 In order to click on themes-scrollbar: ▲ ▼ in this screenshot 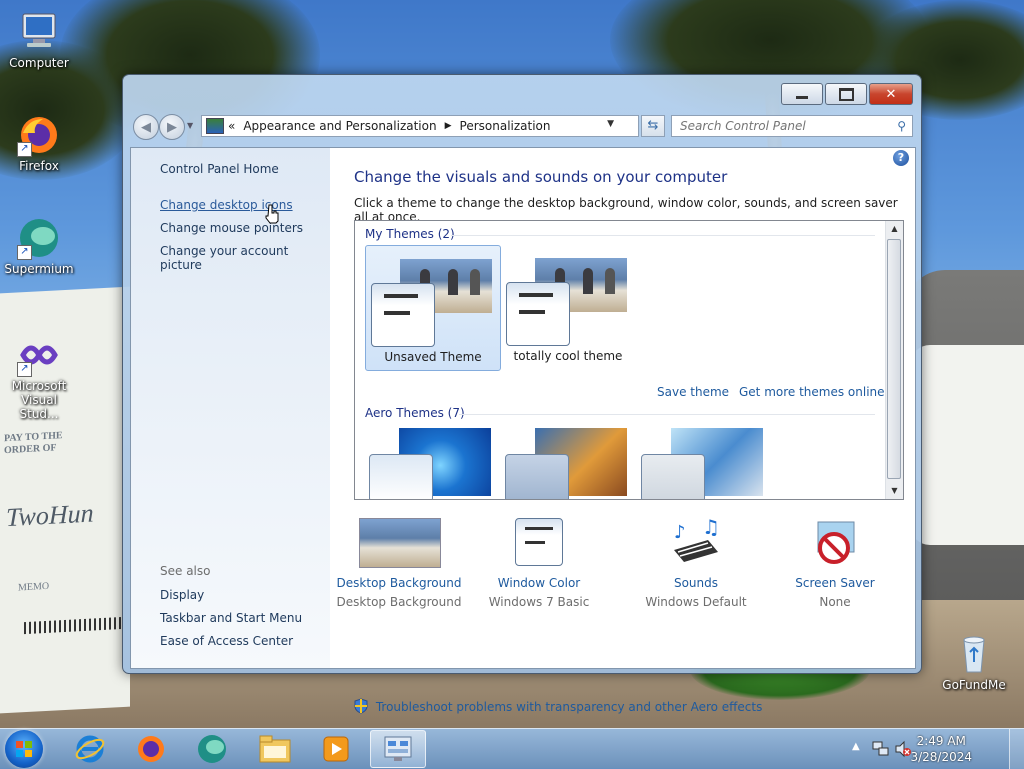, I will do `click(894, 360)`.